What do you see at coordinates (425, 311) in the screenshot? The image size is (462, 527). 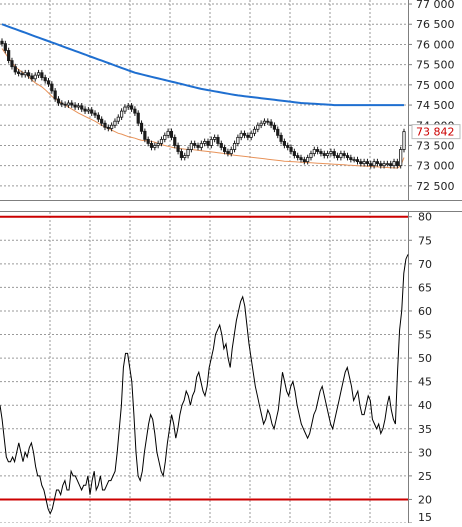 I see `oscillator-tick-label: 60` at bounding box center [425, 311].